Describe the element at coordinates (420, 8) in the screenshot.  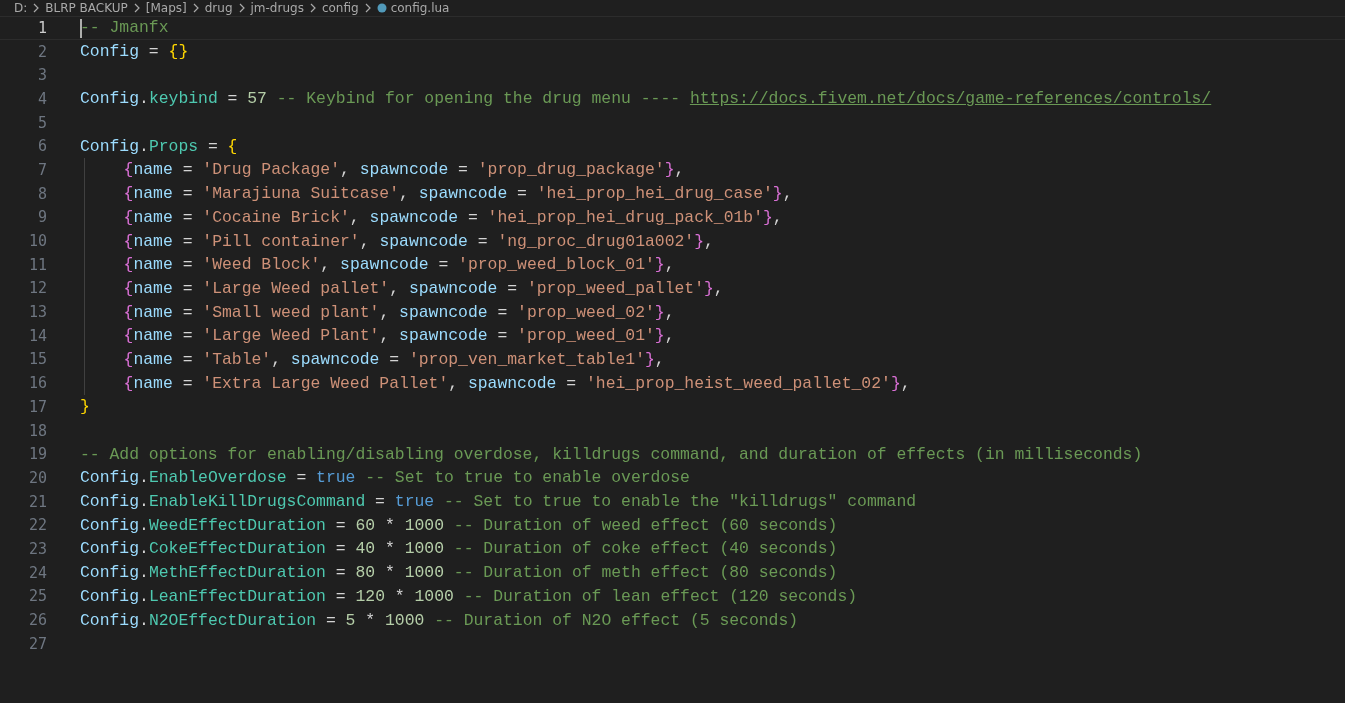
I see `breadcrumb-item: config.lua` at that location.